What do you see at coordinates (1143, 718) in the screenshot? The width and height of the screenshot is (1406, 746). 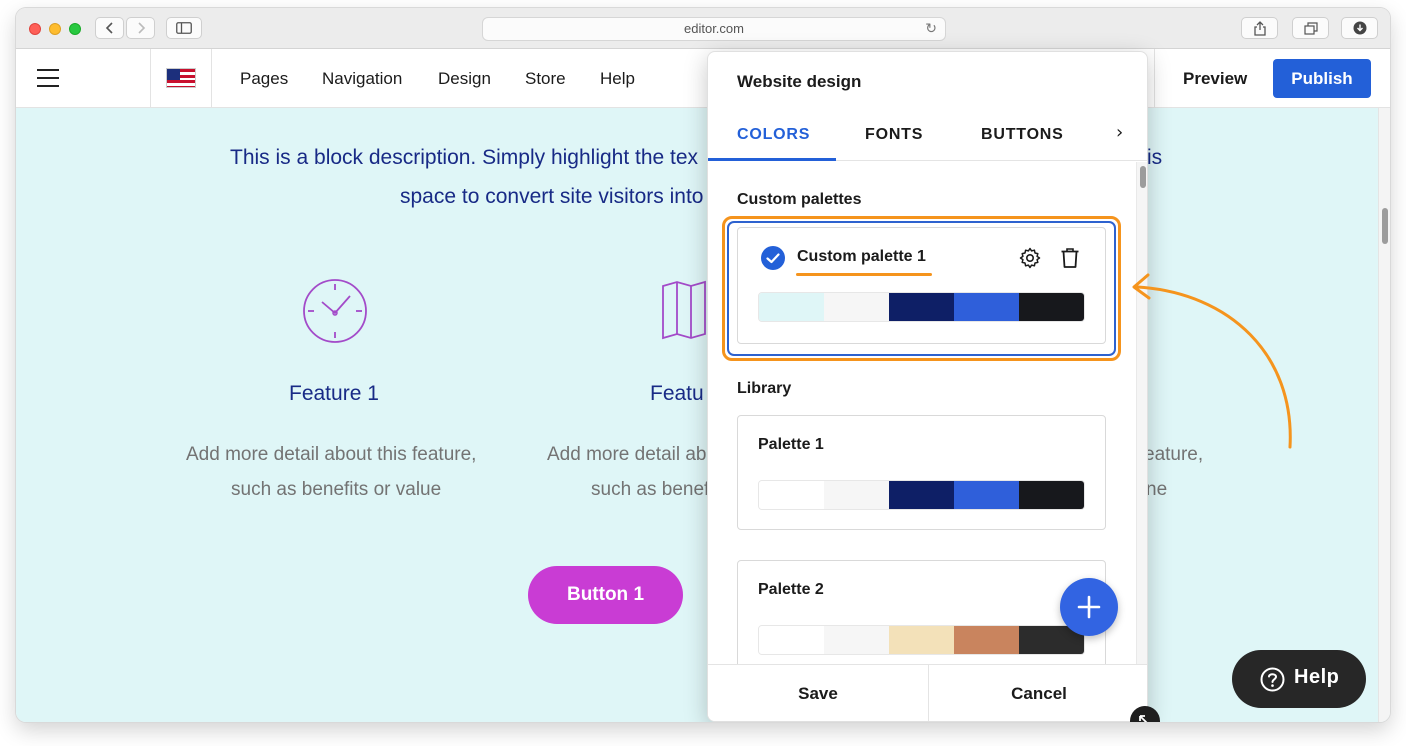 I see `resize-arrow-icon` at bounding box center [1143, 718].